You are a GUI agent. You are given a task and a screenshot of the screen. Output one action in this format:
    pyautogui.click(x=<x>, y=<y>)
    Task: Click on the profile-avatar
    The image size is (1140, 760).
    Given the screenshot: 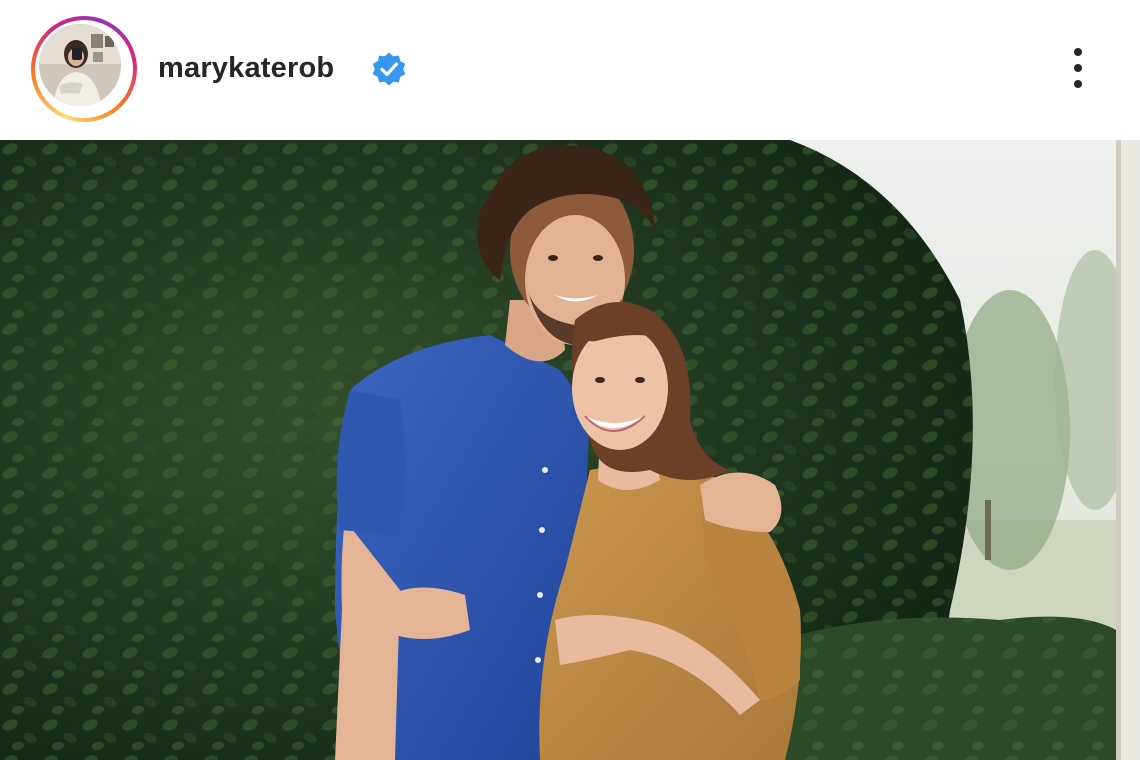 What is the action you would take?
    pyautogui.click(x=80, y=65)
    